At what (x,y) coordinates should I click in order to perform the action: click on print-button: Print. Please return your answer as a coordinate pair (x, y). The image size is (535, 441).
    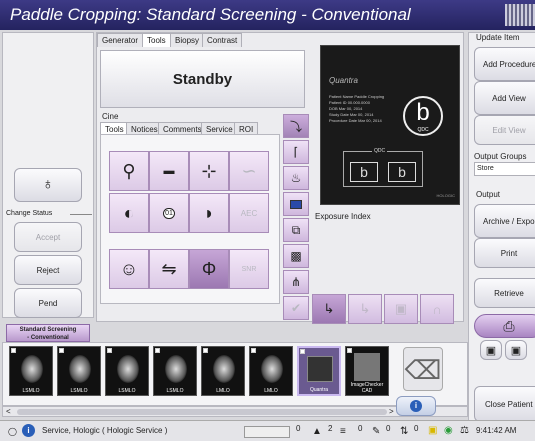
    Looking at the image, I should click on (504, 253).